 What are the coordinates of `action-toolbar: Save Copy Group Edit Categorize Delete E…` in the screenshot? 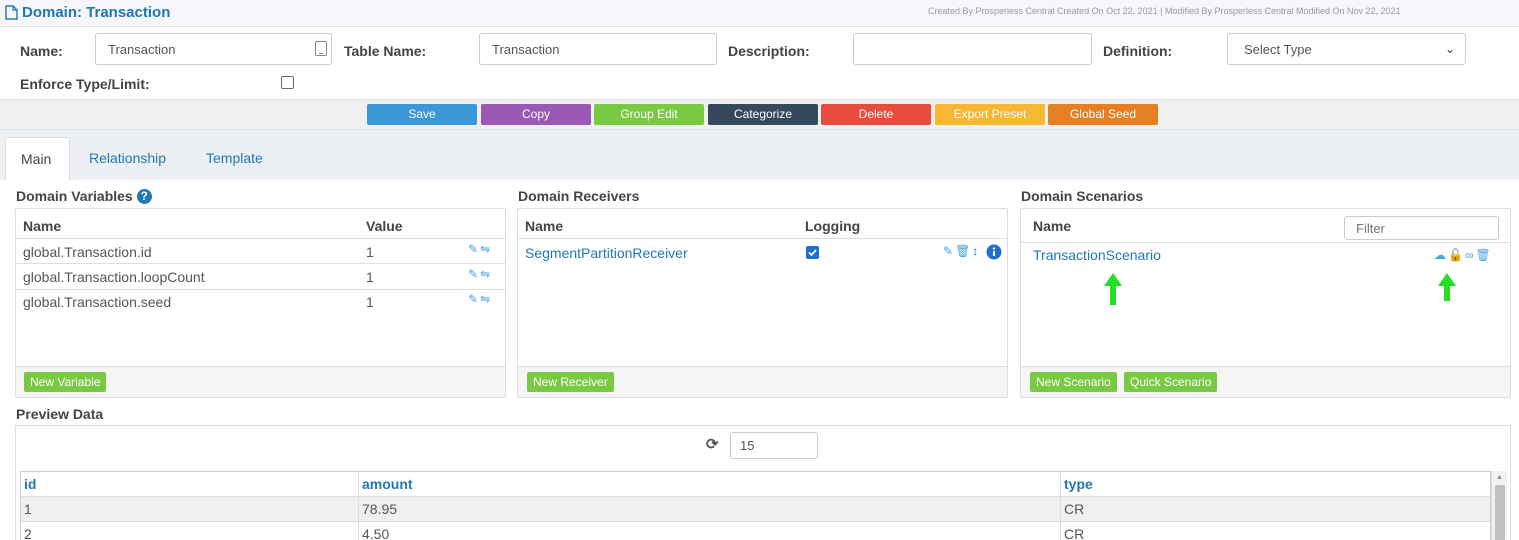 It's located at (759, 115).